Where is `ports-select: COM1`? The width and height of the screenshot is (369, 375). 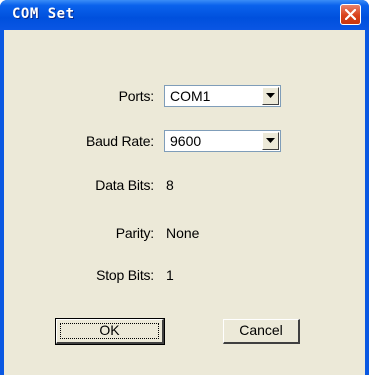 ports-select: COM1 is located at coordinates (222, 96).